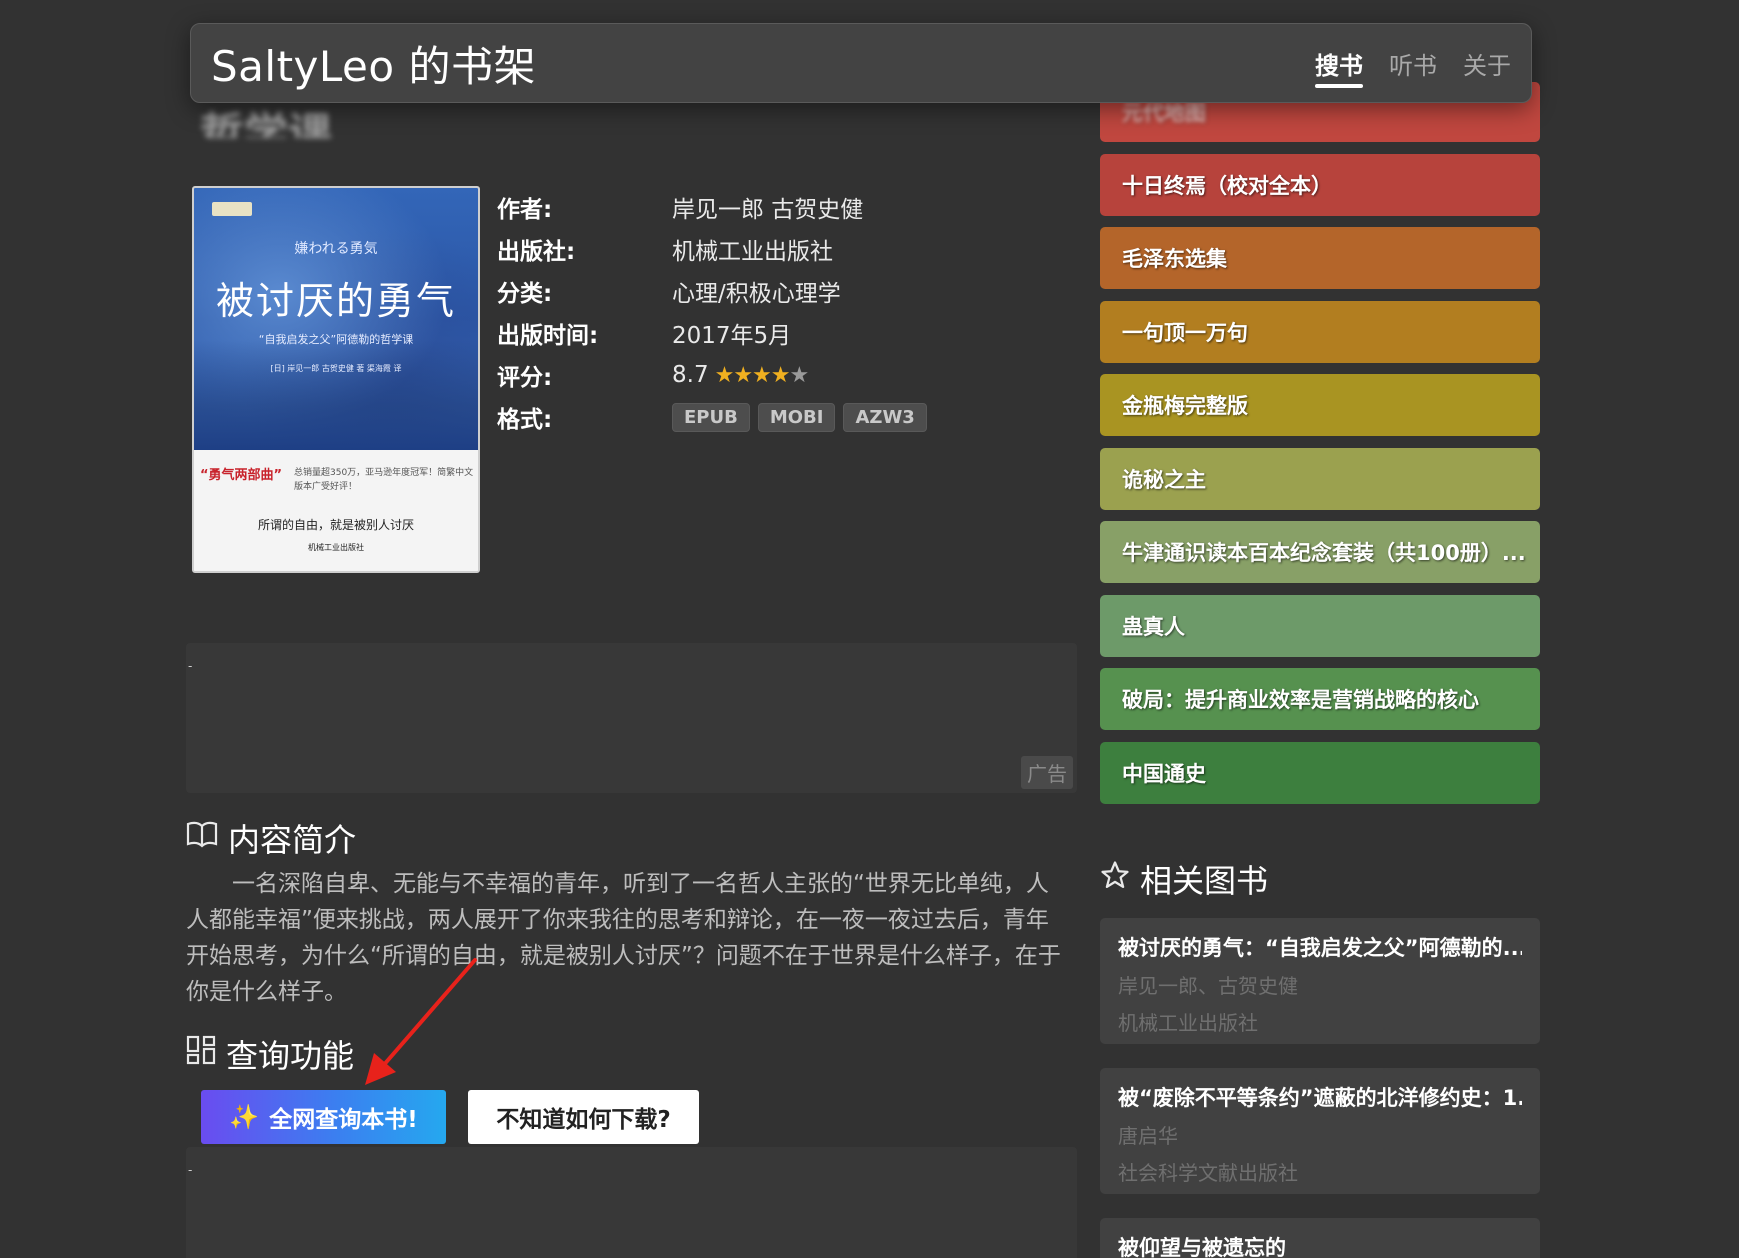 This screenshot has width=1739, height=1258. Describe the element at coordinates (1320, 1238) in the screenshot. I see `related-book-card: 被仰望与被遗忘的` at that location.